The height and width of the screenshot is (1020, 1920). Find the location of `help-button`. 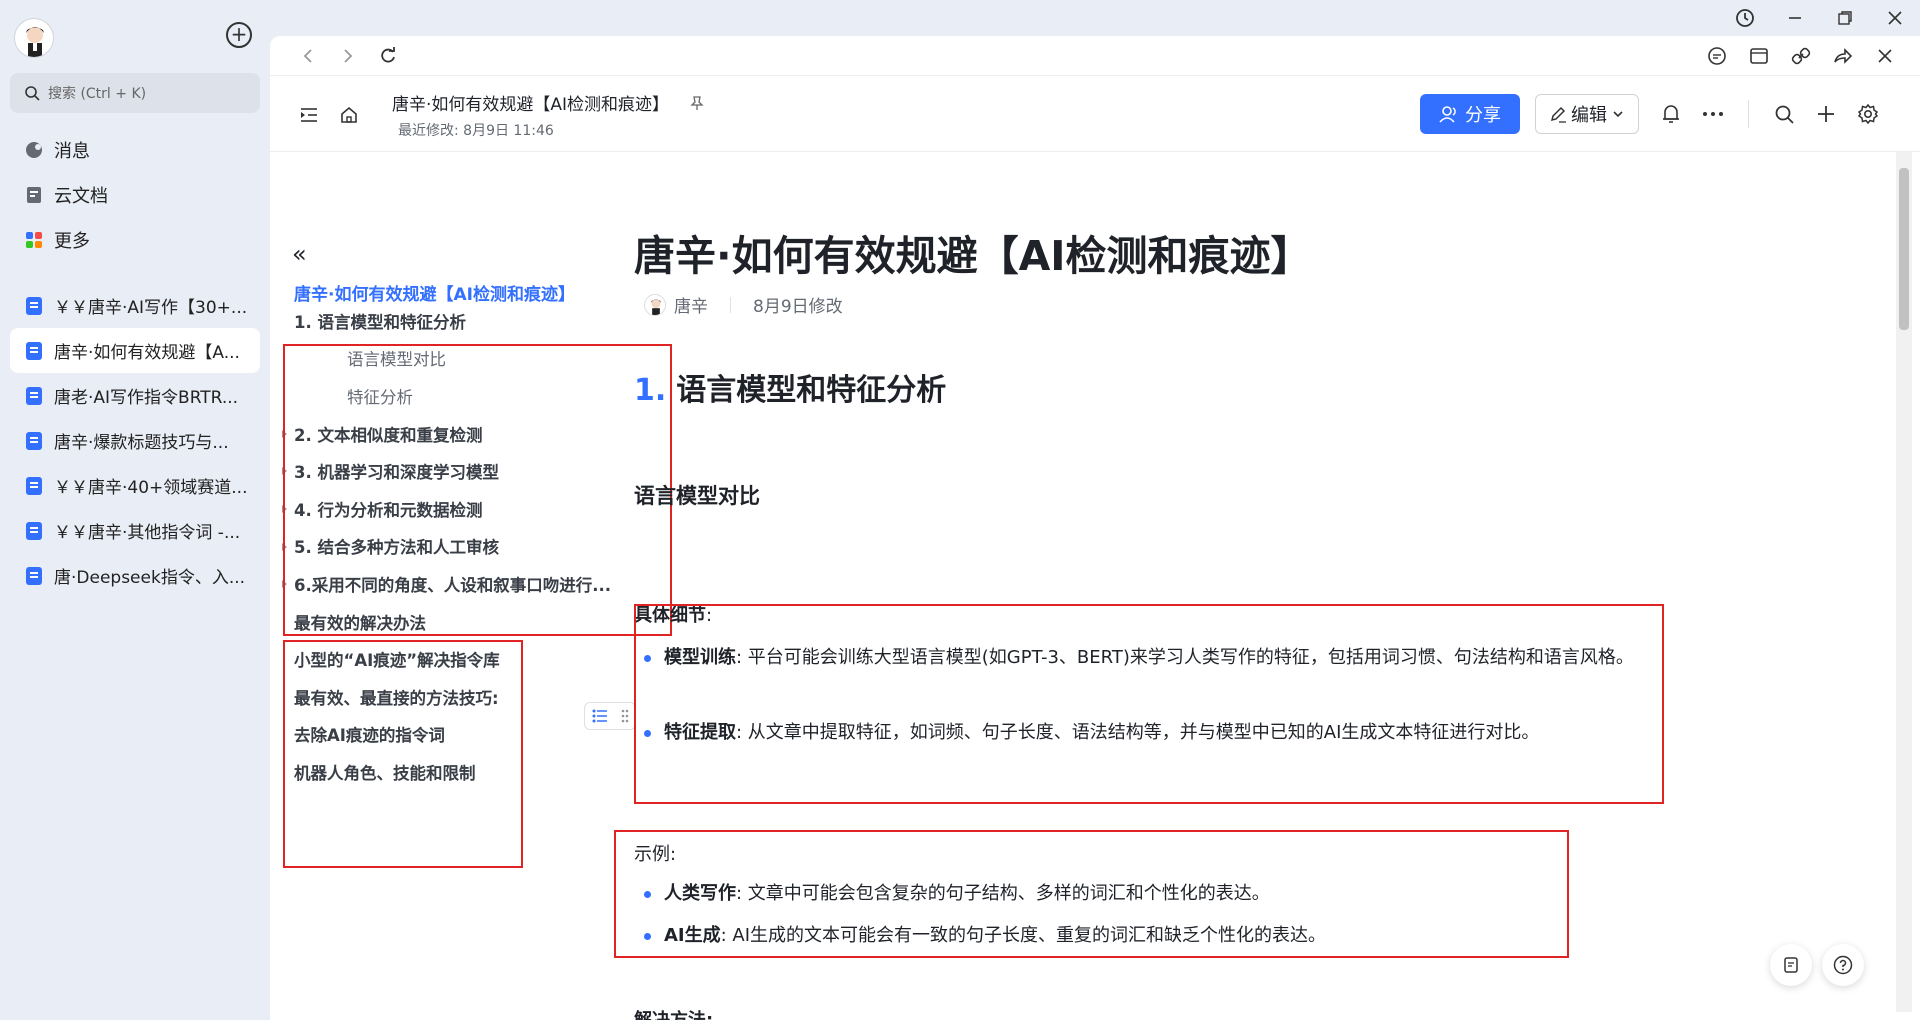

help-button is located at coordinates (1843, 965).